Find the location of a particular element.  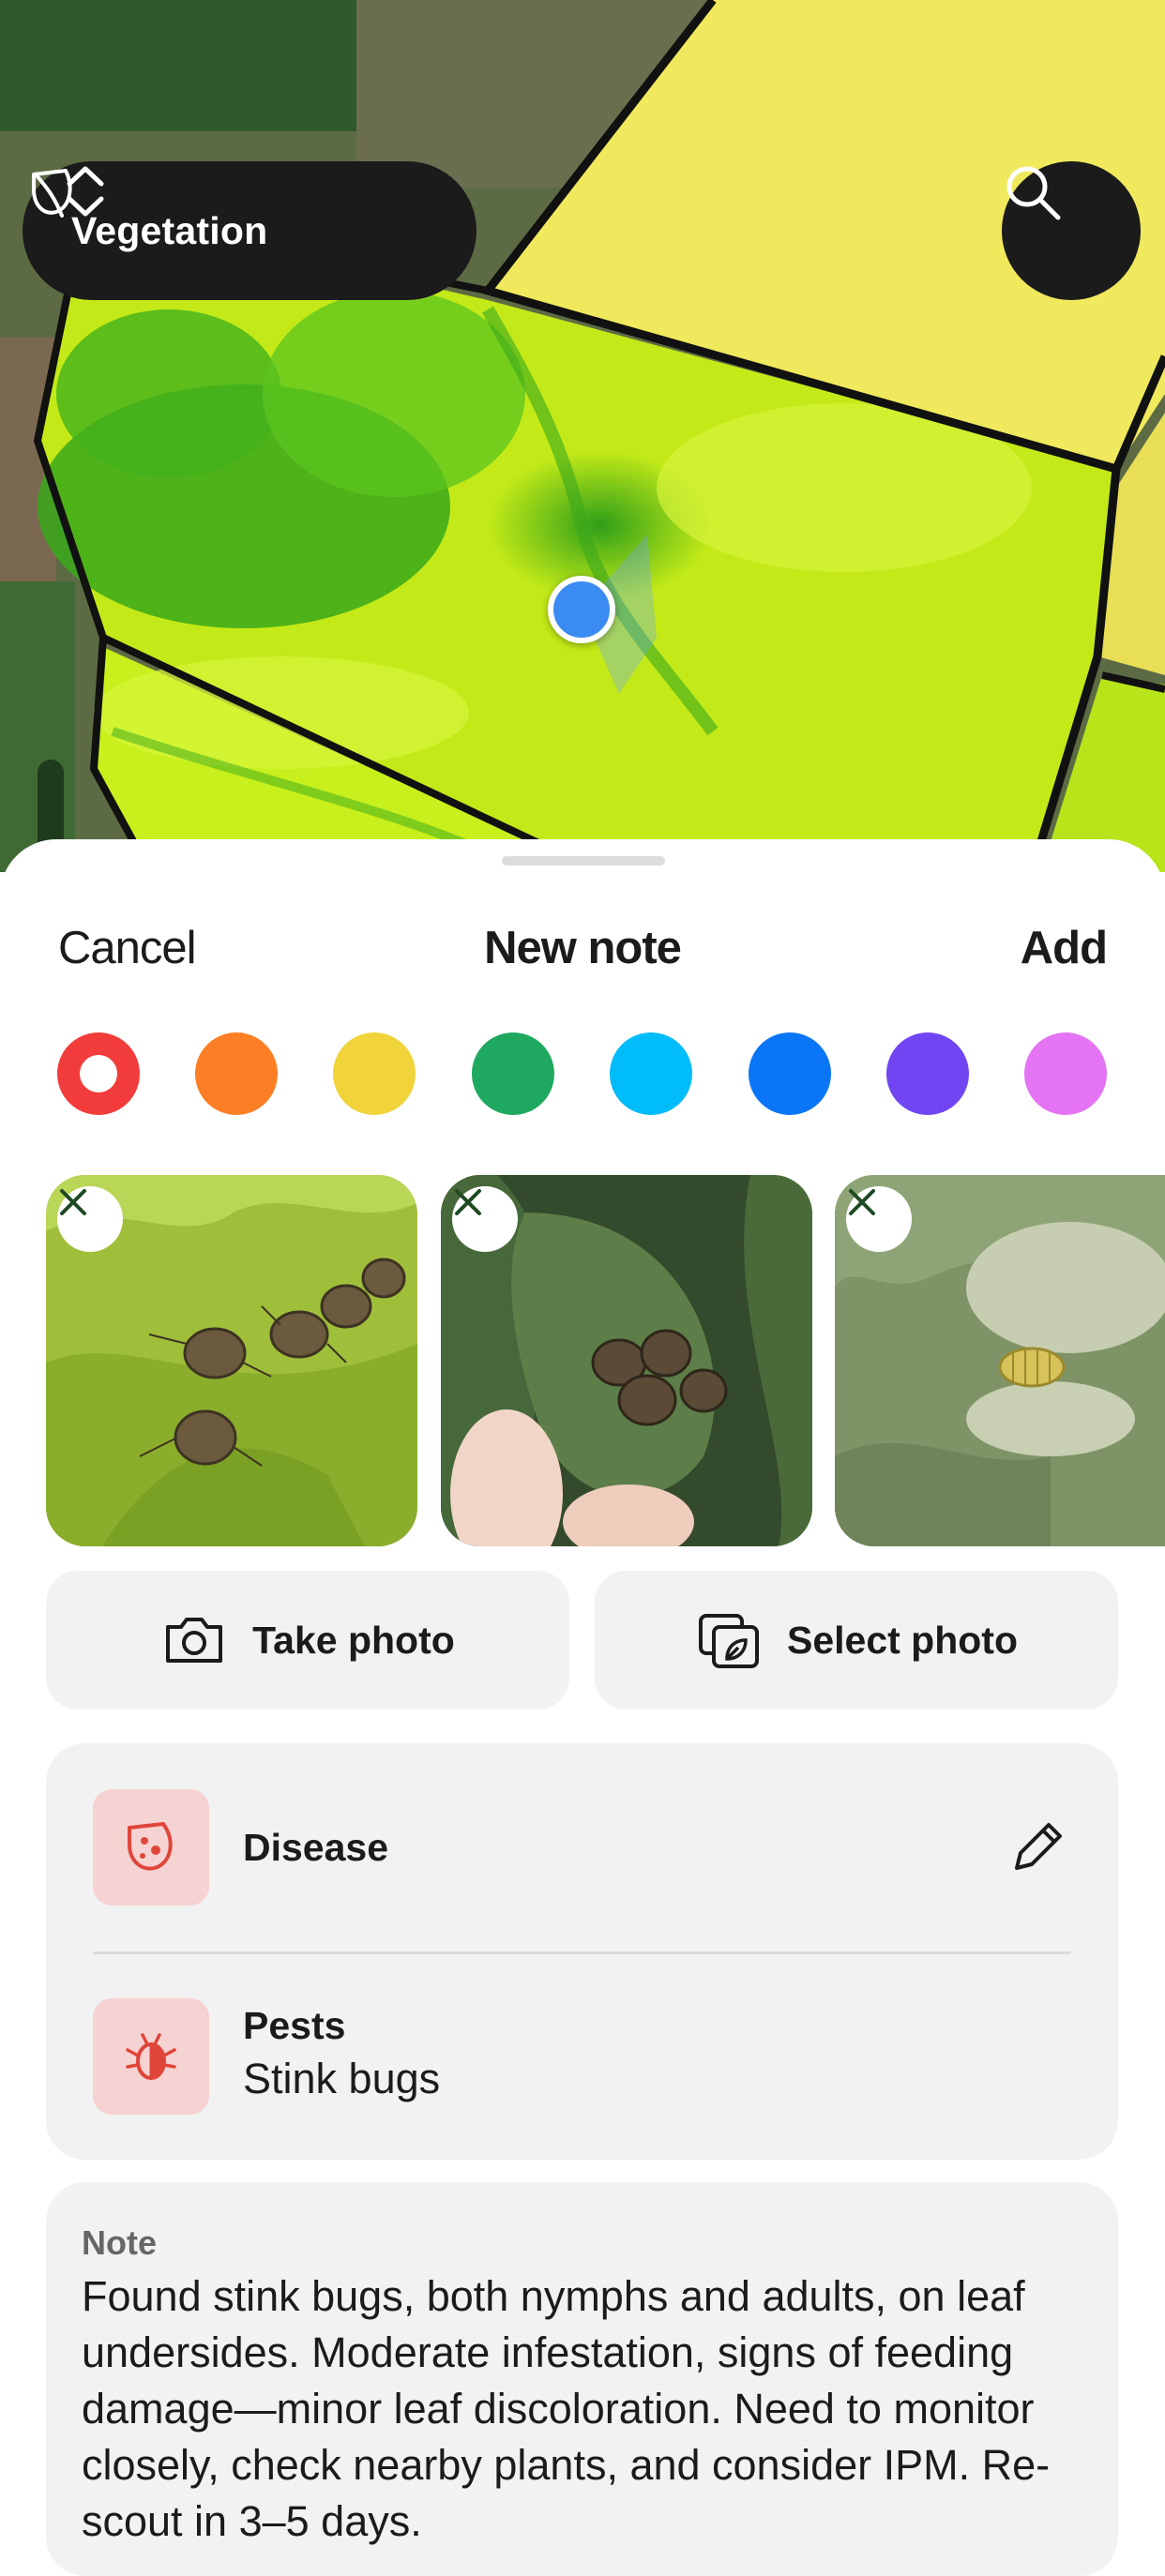

color-swatch-red is located at coordinates (98, 1073).